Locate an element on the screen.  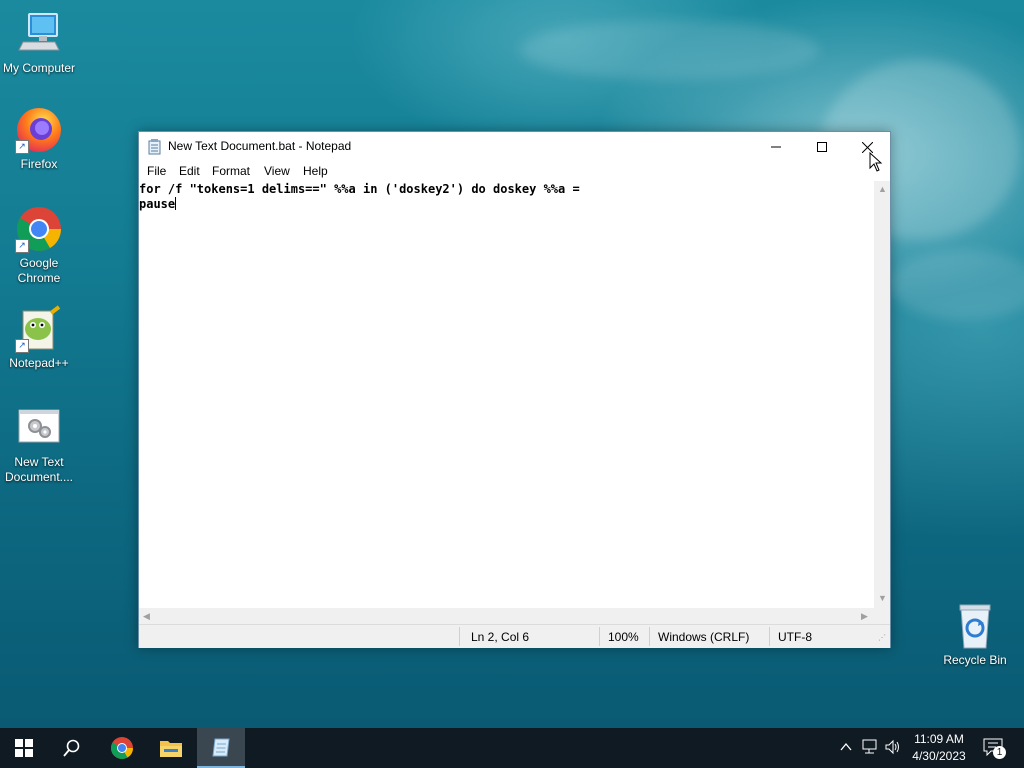
search-icon is located at coordinates (71, 748).